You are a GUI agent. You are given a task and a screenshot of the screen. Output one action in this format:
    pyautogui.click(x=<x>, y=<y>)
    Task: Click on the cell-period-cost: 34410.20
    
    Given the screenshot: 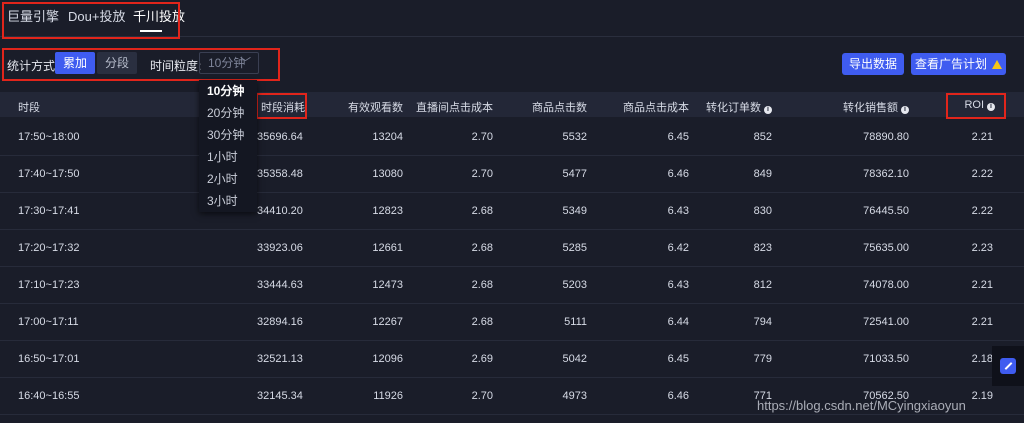 What is the action you would take?
    pyautogui.click(x=280, y=211)
    